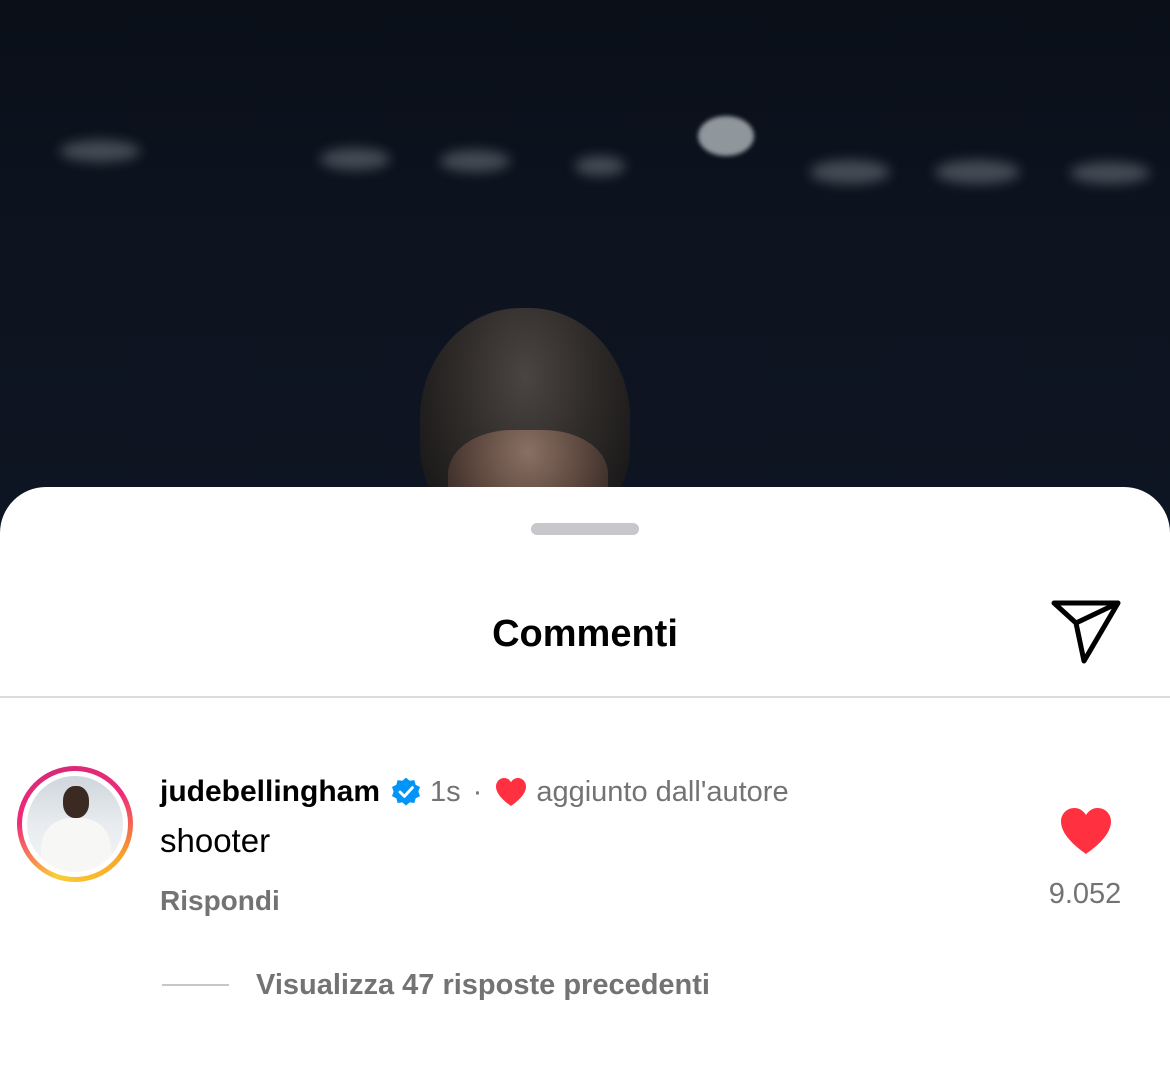  I want to click on comment-text: shooter, so click(215, 840).